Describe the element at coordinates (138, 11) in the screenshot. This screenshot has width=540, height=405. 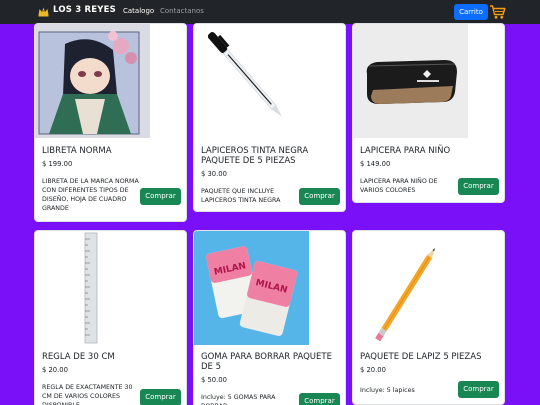
I see `nav-link-catalogo: Catalogo` at that location.